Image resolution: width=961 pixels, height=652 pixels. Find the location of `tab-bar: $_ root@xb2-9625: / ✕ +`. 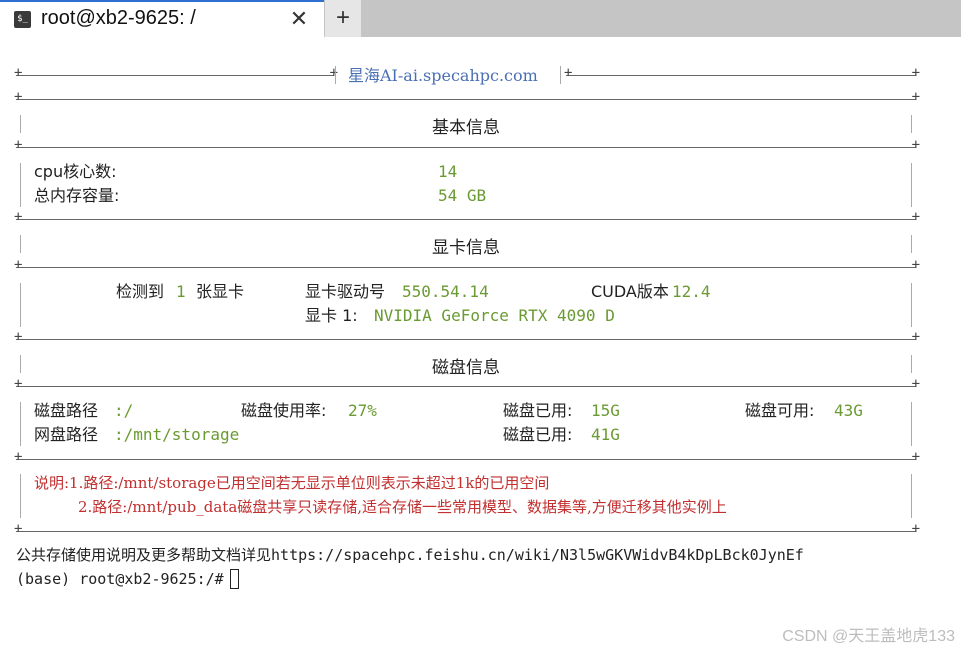

tab-bar: $_ root@xb2-9625: / ✕ + is located at coordinates (480, 18).